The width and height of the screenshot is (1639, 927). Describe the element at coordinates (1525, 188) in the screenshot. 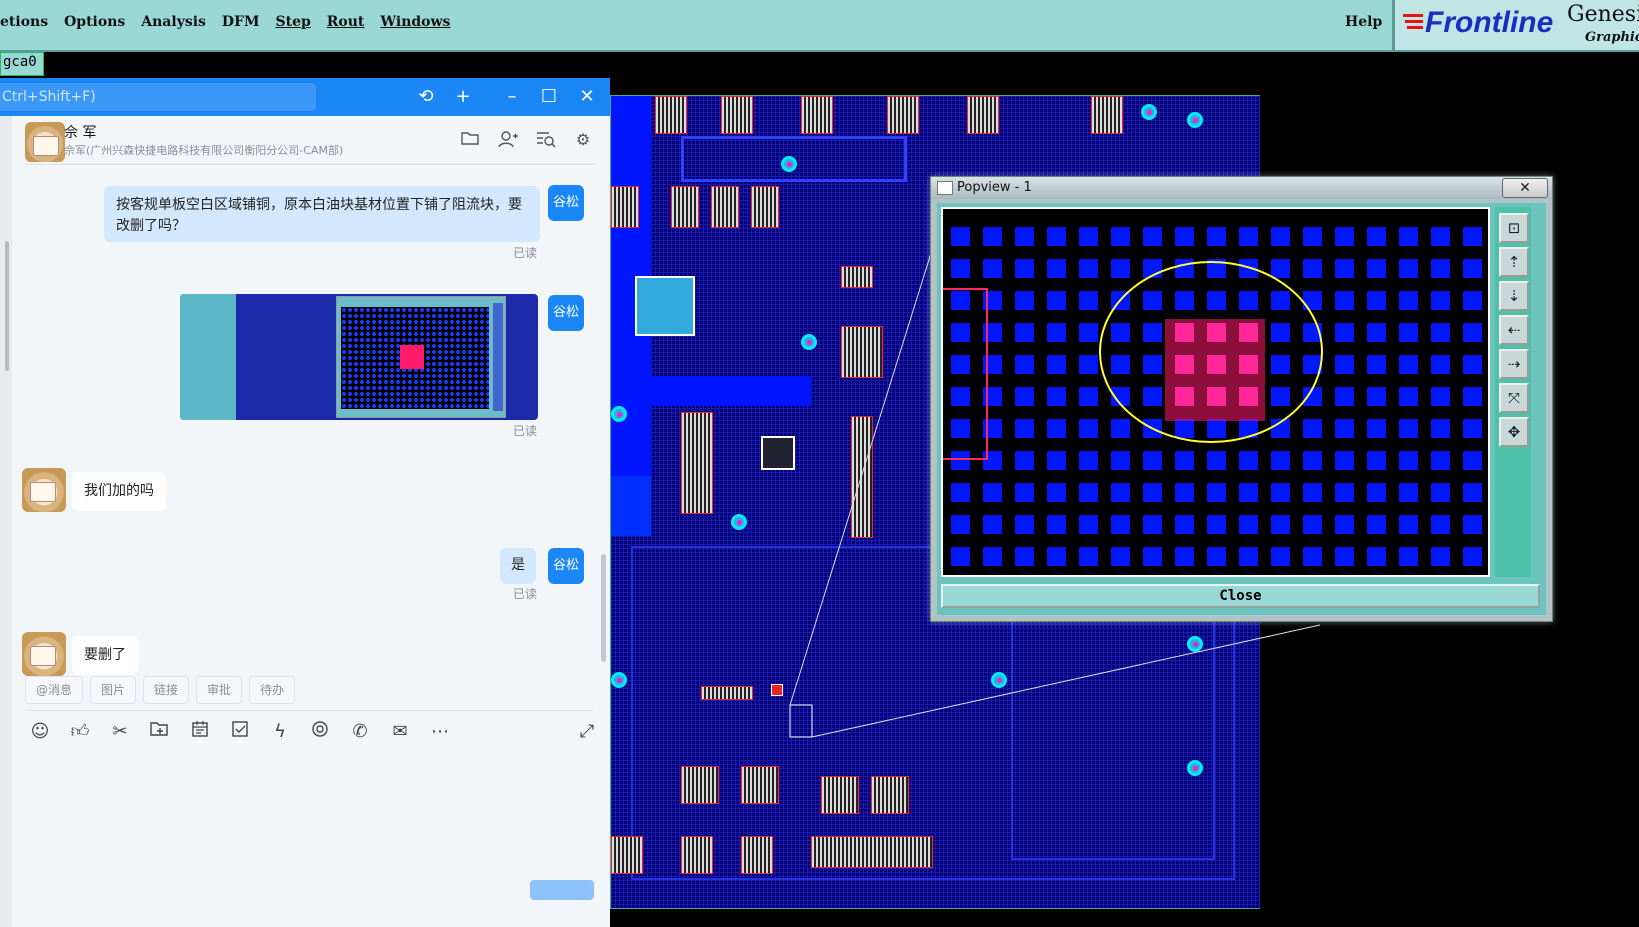

I see `popview-close-x-button: ✕` at that location.